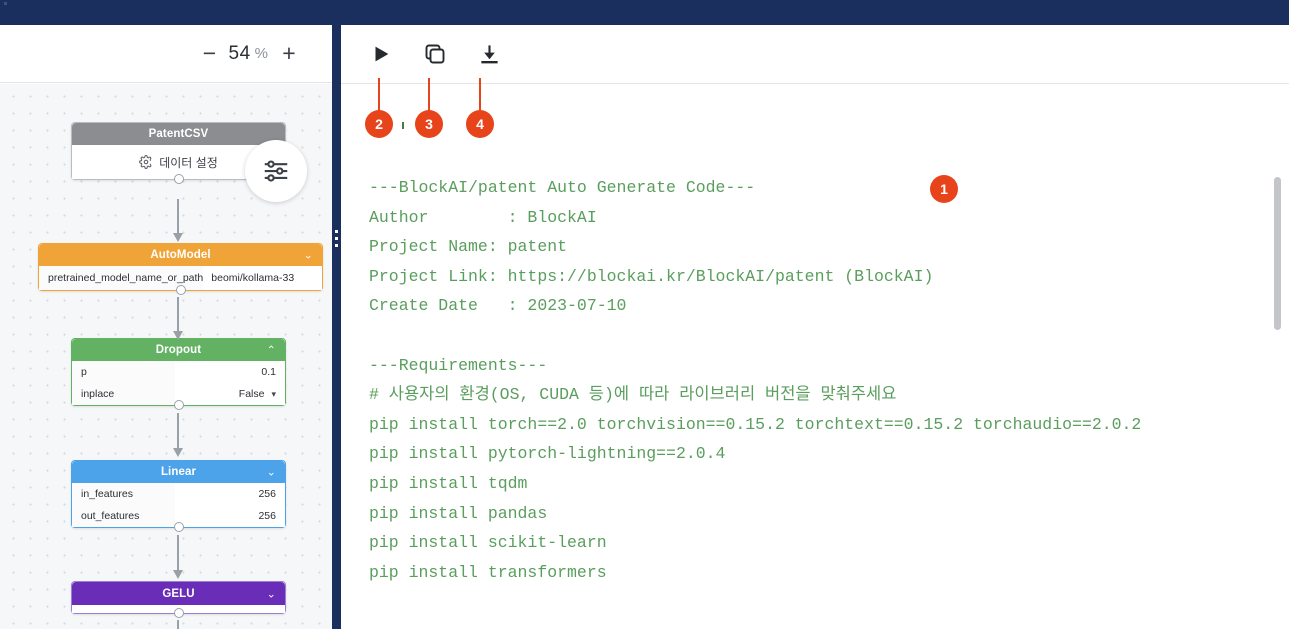  I want to click on node-dropout-header: Dropout ⌃, so click(178, 350).